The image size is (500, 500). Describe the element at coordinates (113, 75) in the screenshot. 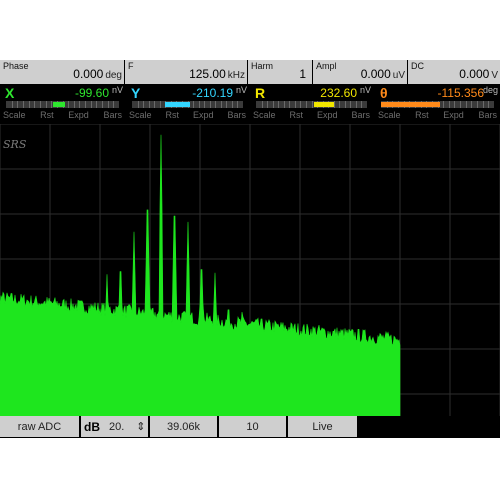

I see `phase-unit: deg` at that location.